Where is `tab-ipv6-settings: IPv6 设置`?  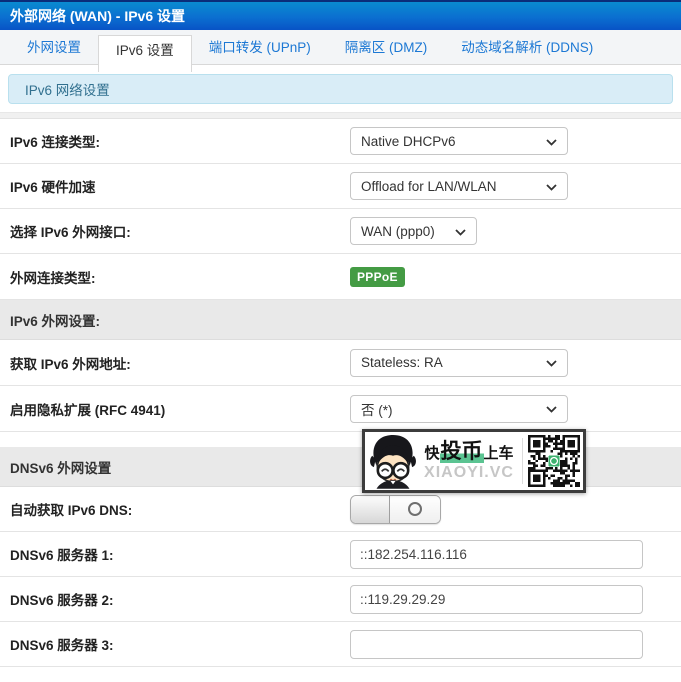
tab-ipv6-settings: IPv6 设置 is located at coordinates (145, 53).